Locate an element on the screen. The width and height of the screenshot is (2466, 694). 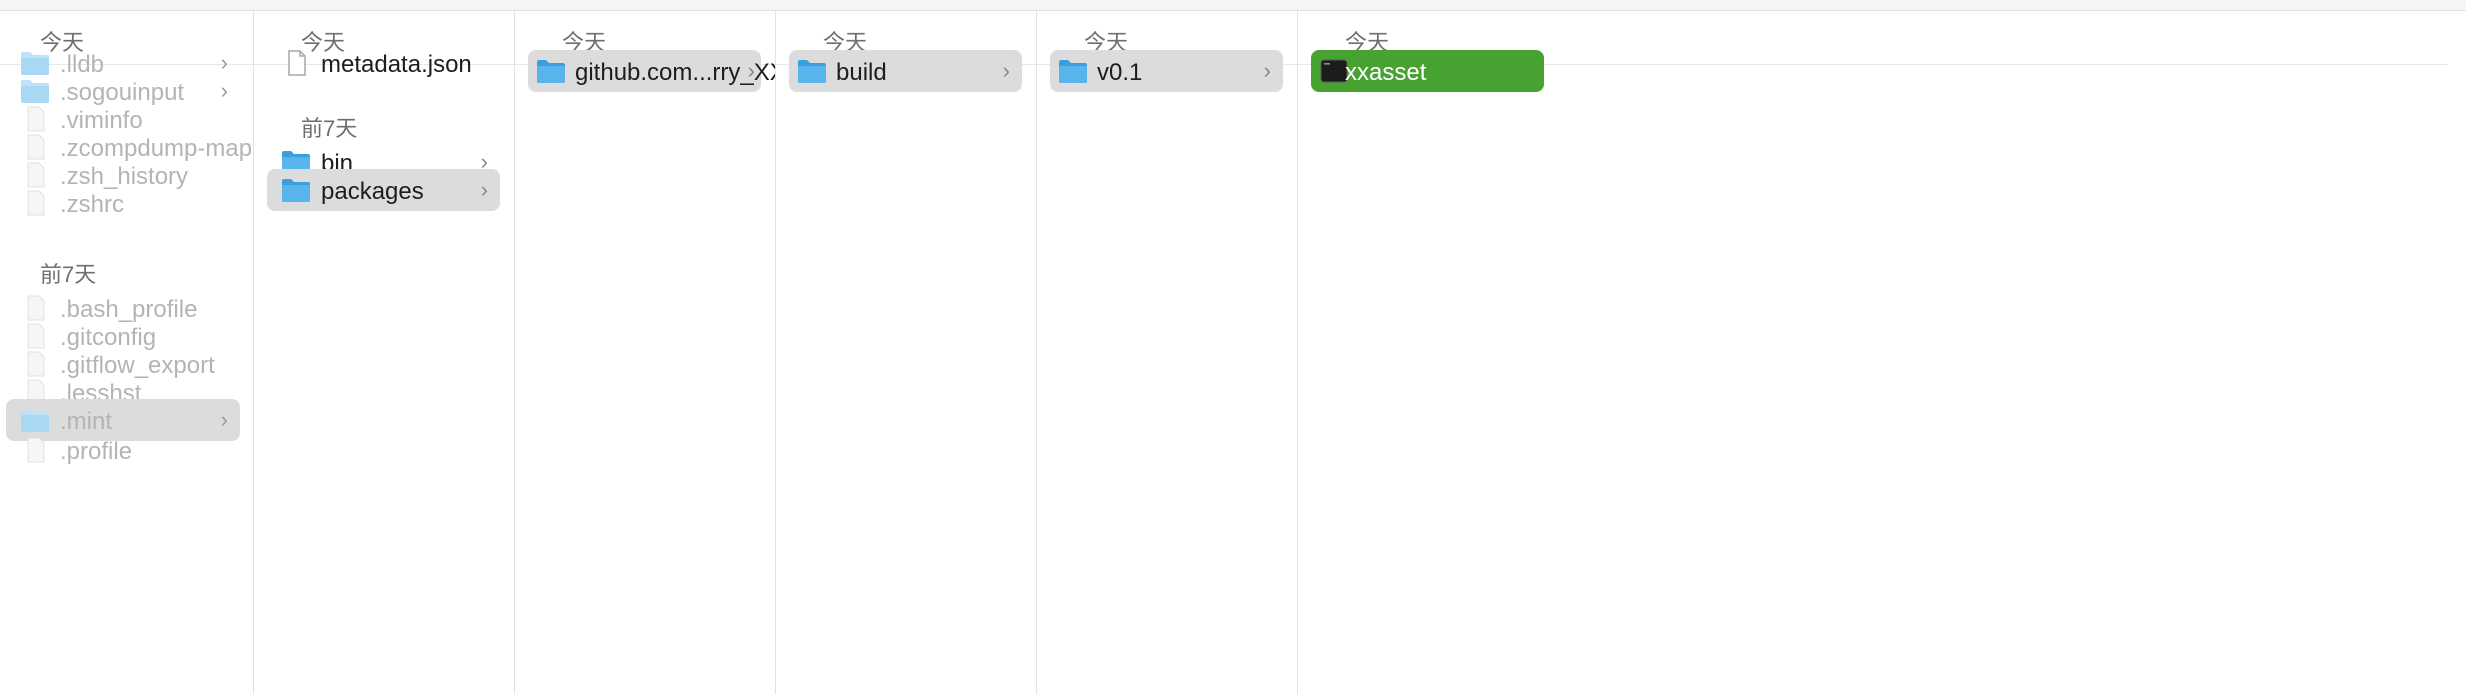
column-2: 今天 metadata.json 前7天 bin › packages › is located at coordinates (384, 352).